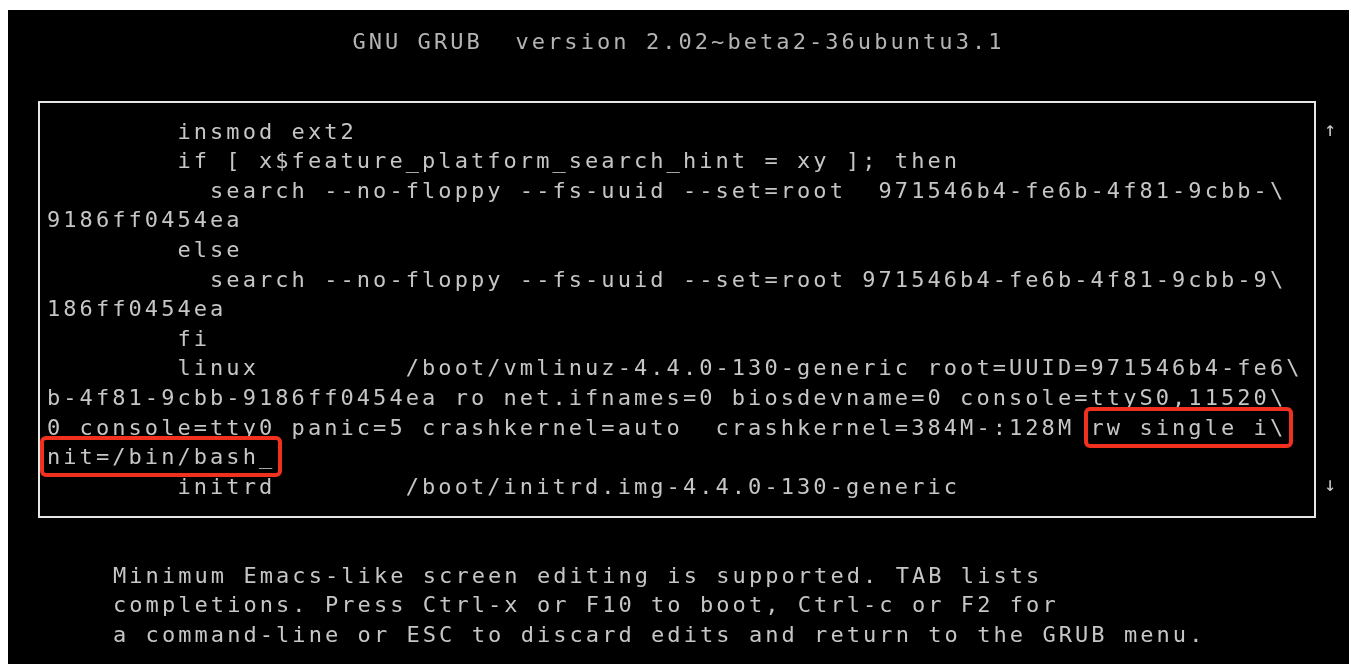  What do you see at coordinates (1330, 484) in the screenshot?
I see `scroll-down-indicator: ↓` at bounding box center [1330, 484].